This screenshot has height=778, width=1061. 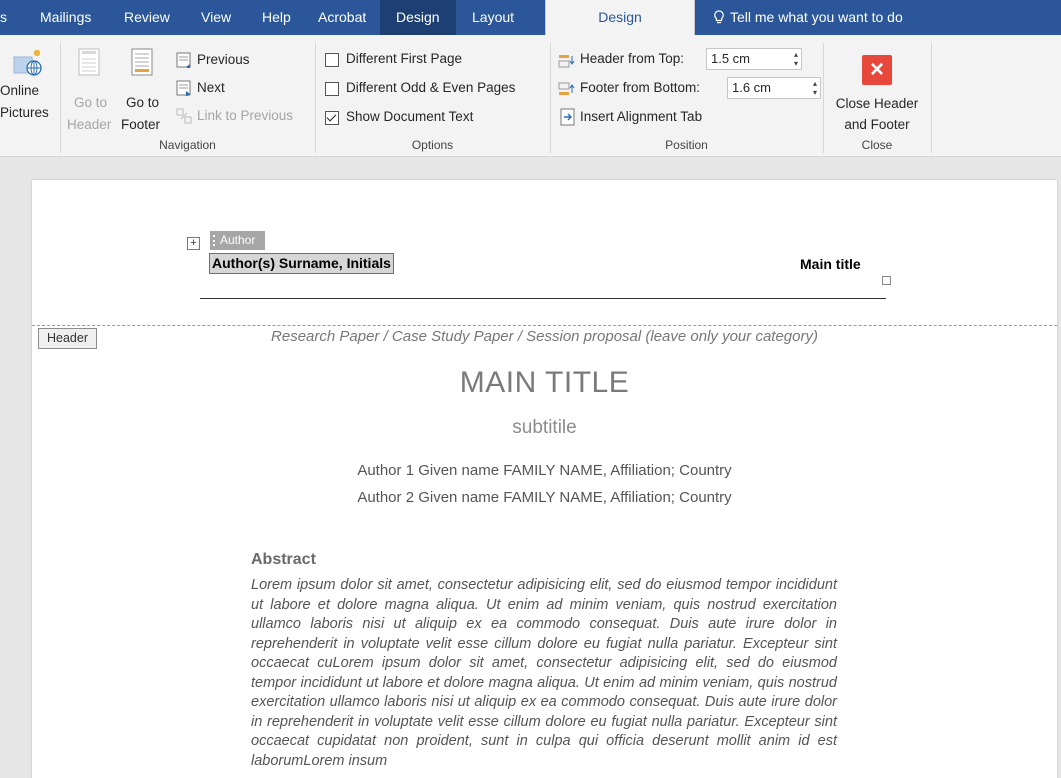 What do you see at coordinates (886, 280) in the screenshot?
I see `paragraph-mark-icon` at bounding box center [886, 280].